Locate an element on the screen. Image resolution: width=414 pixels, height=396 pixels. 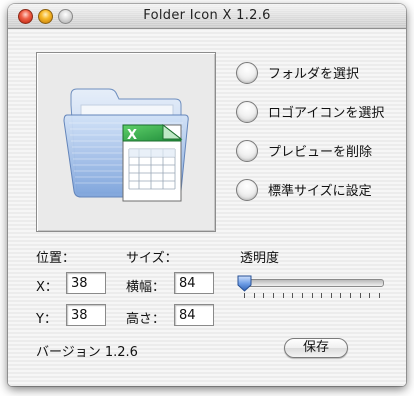
title-bar: Folder Icon X 1.2.6 is located at coordinates (207, 16).